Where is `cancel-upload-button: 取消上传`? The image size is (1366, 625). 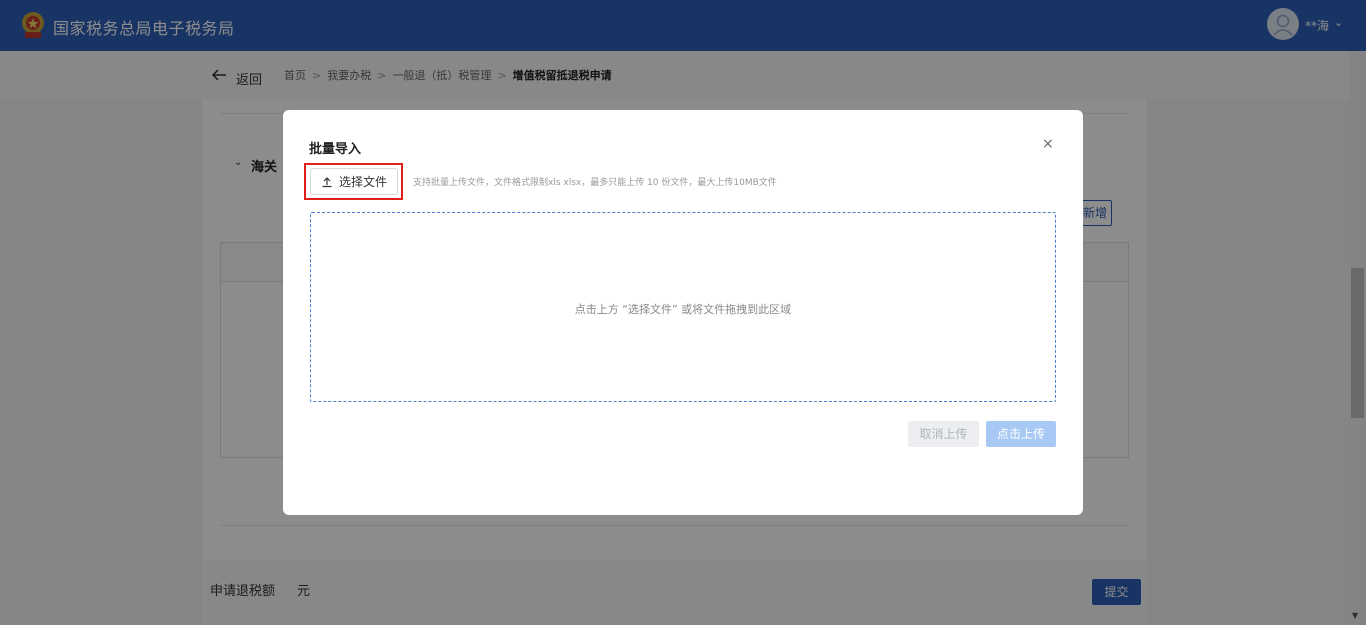 cancel-upload-button: 取消上传 is located at coordinates (943, 434).